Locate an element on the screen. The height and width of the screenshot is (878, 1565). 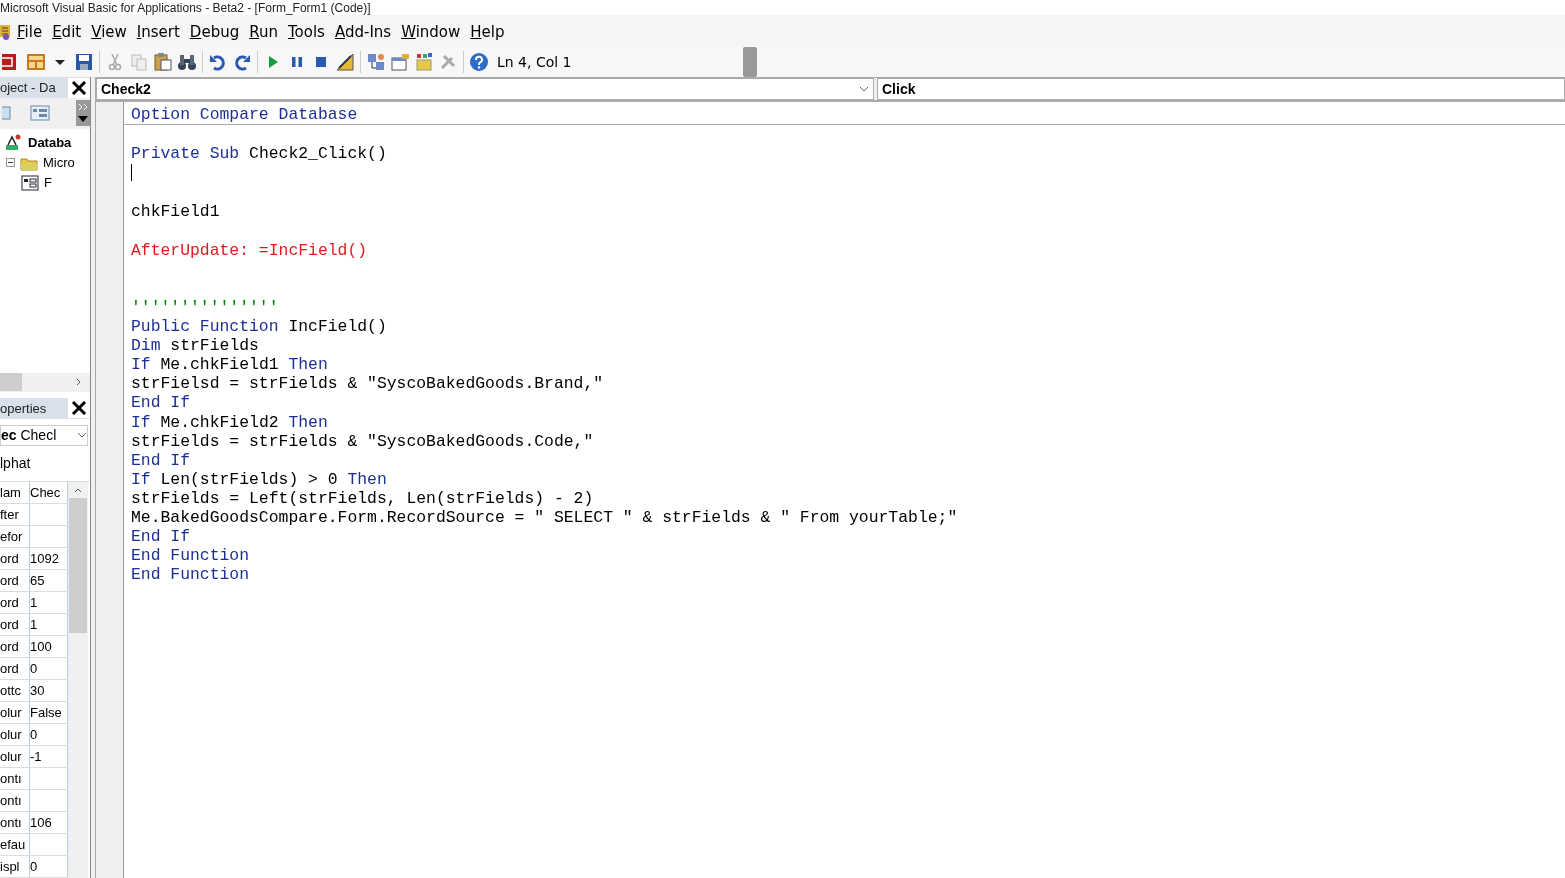
table-cell: lam is located at coordinates (15, 492).